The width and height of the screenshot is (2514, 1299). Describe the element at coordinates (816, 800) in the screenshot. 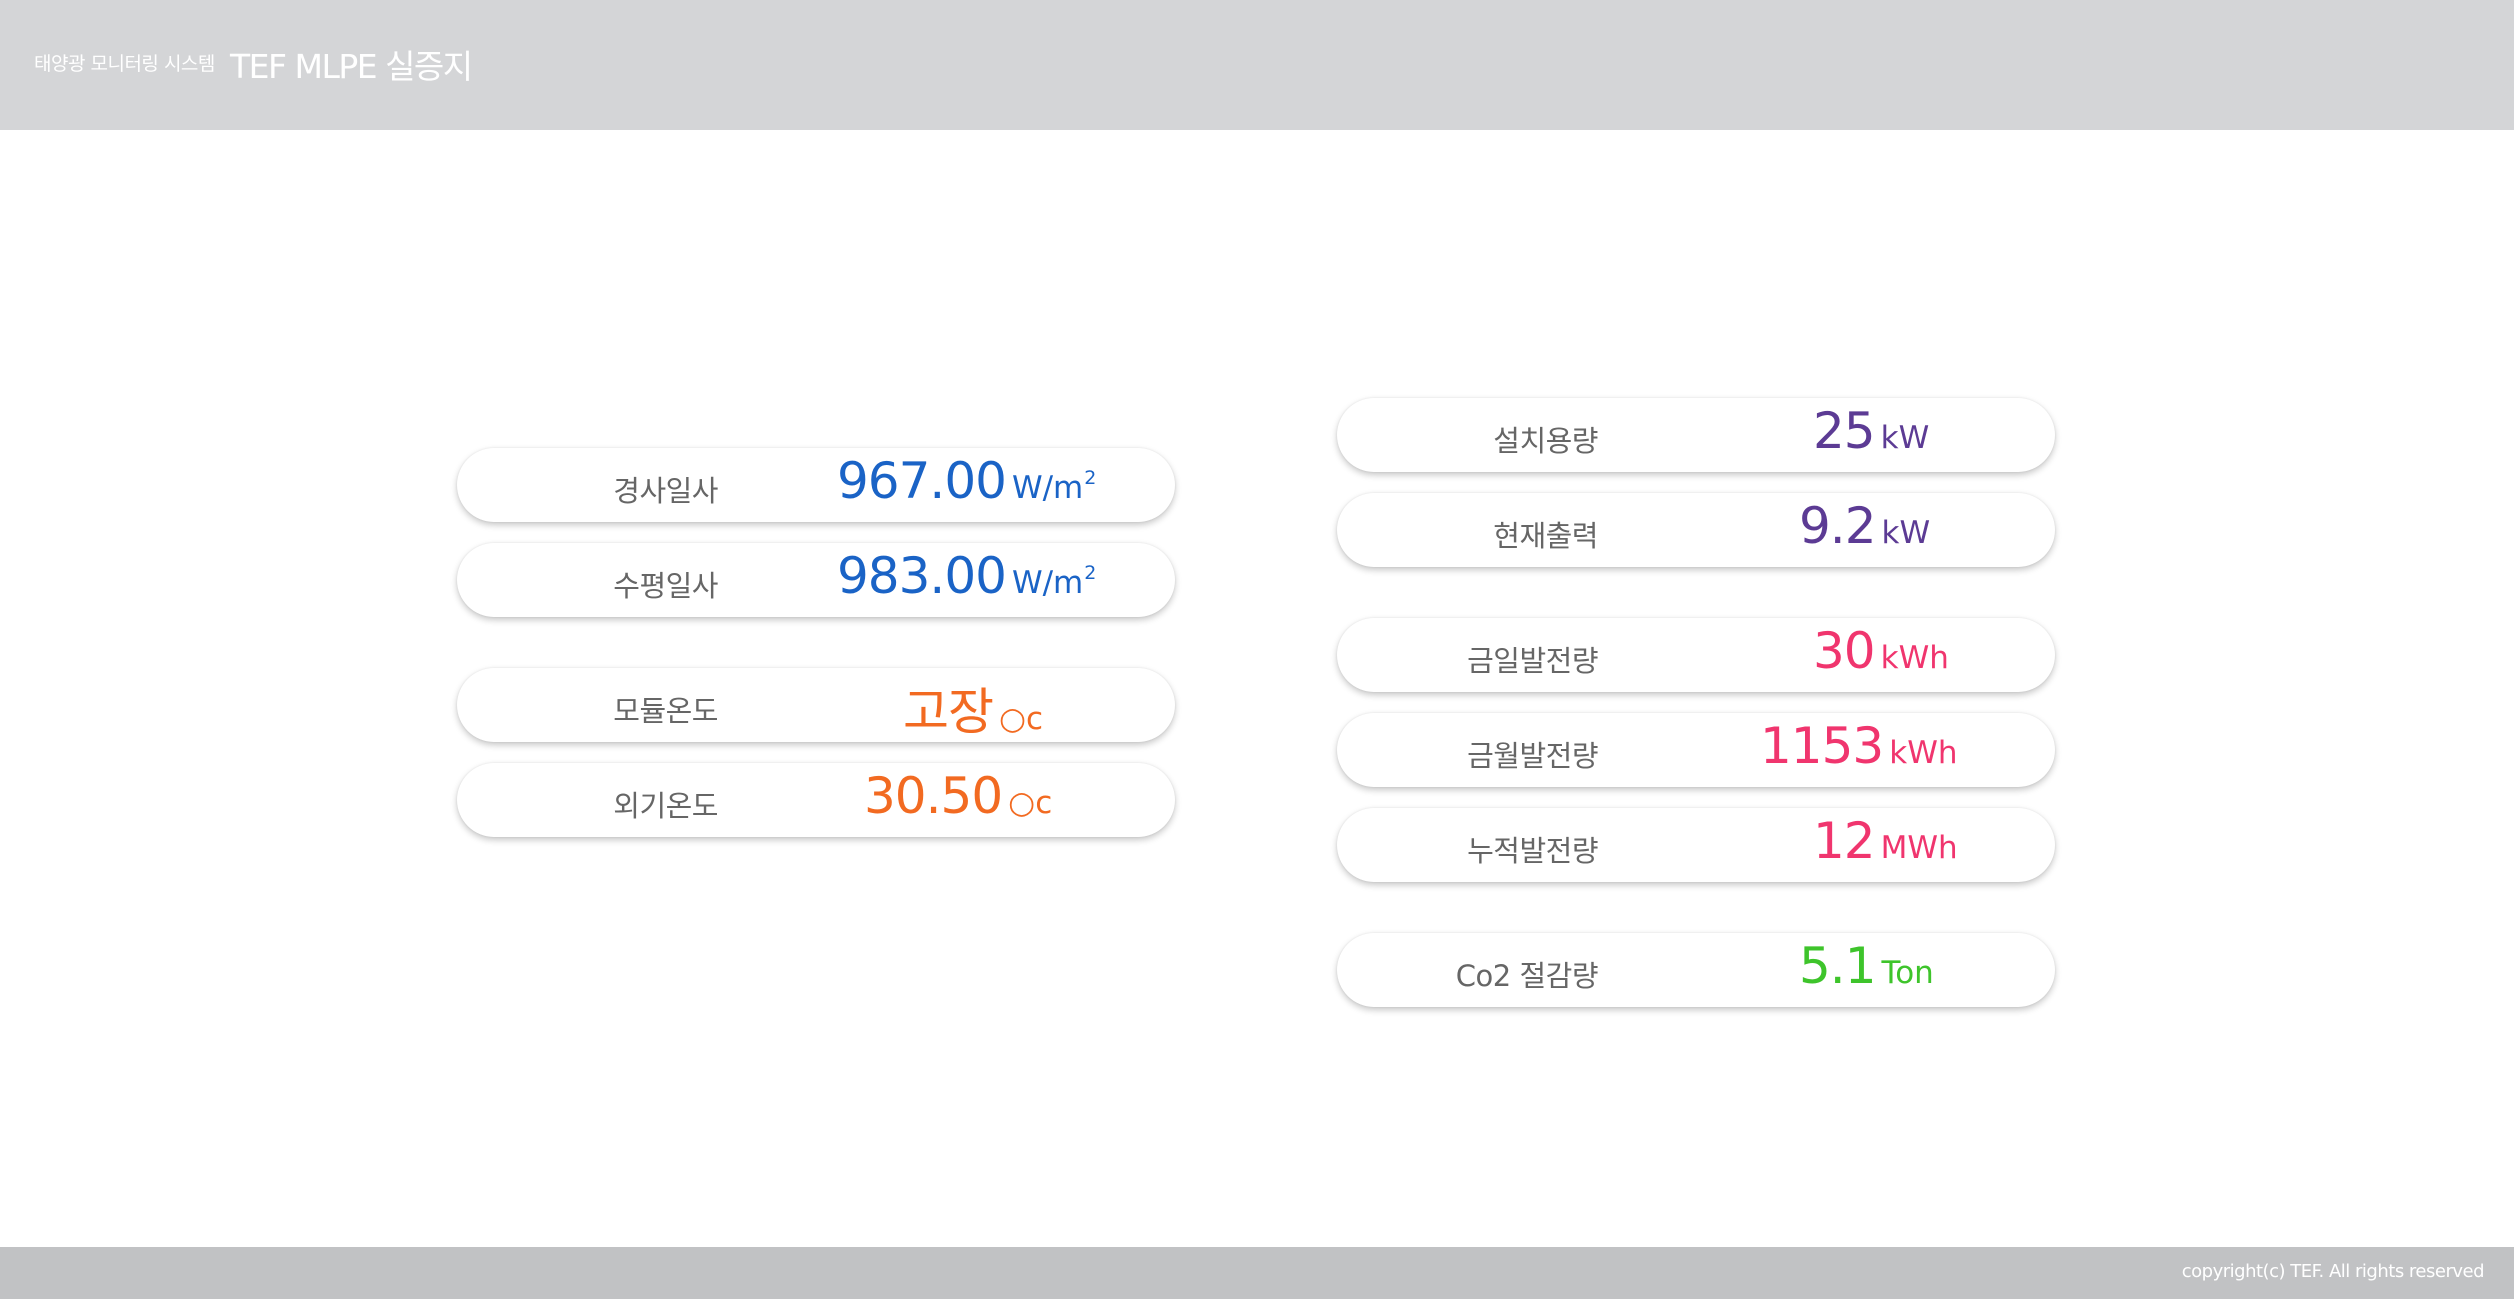

I see `ambient-temp-card: 외기온도 30.50 ○c` at that location.